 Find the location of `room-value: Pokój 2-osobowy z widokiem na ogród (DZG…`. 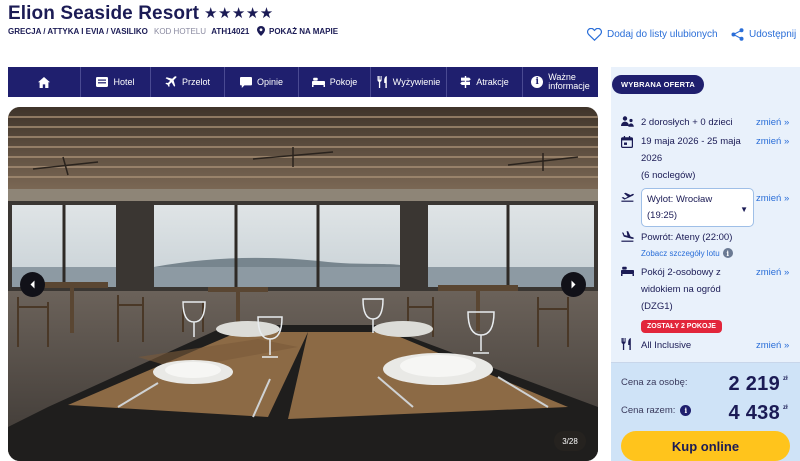

room-value: Pokój 2-osobowy z widokiem na ogród (DZG… is located at coordinates (681, 289).